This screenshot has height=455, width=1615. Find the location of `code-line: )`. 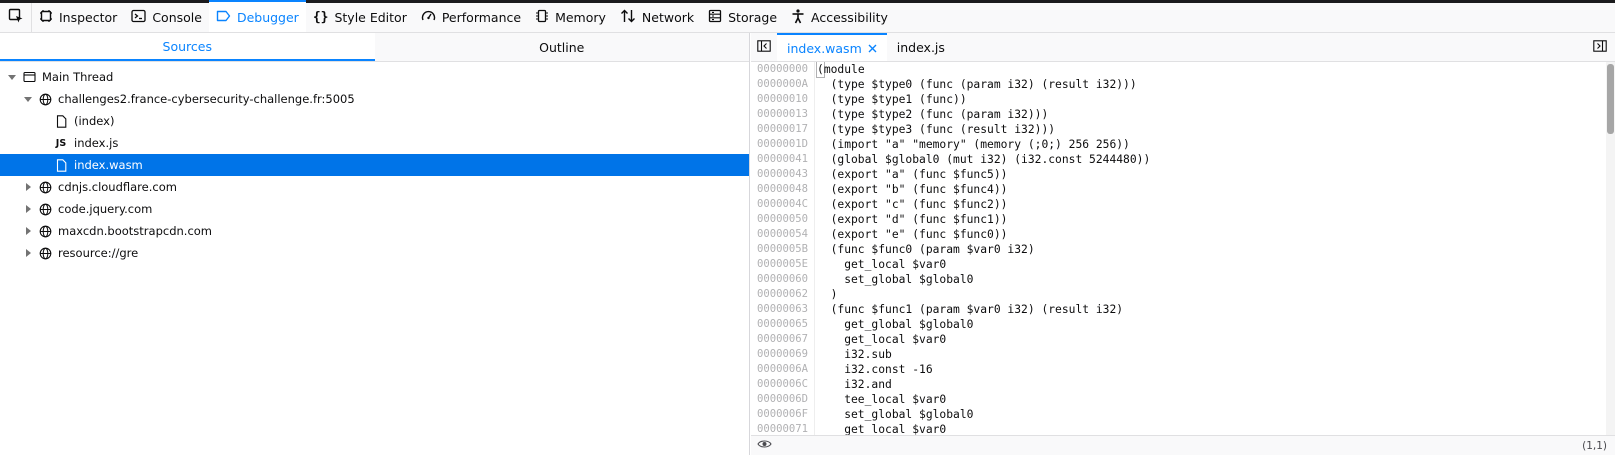

code-line: ) is located at coordinates (1211, 294).